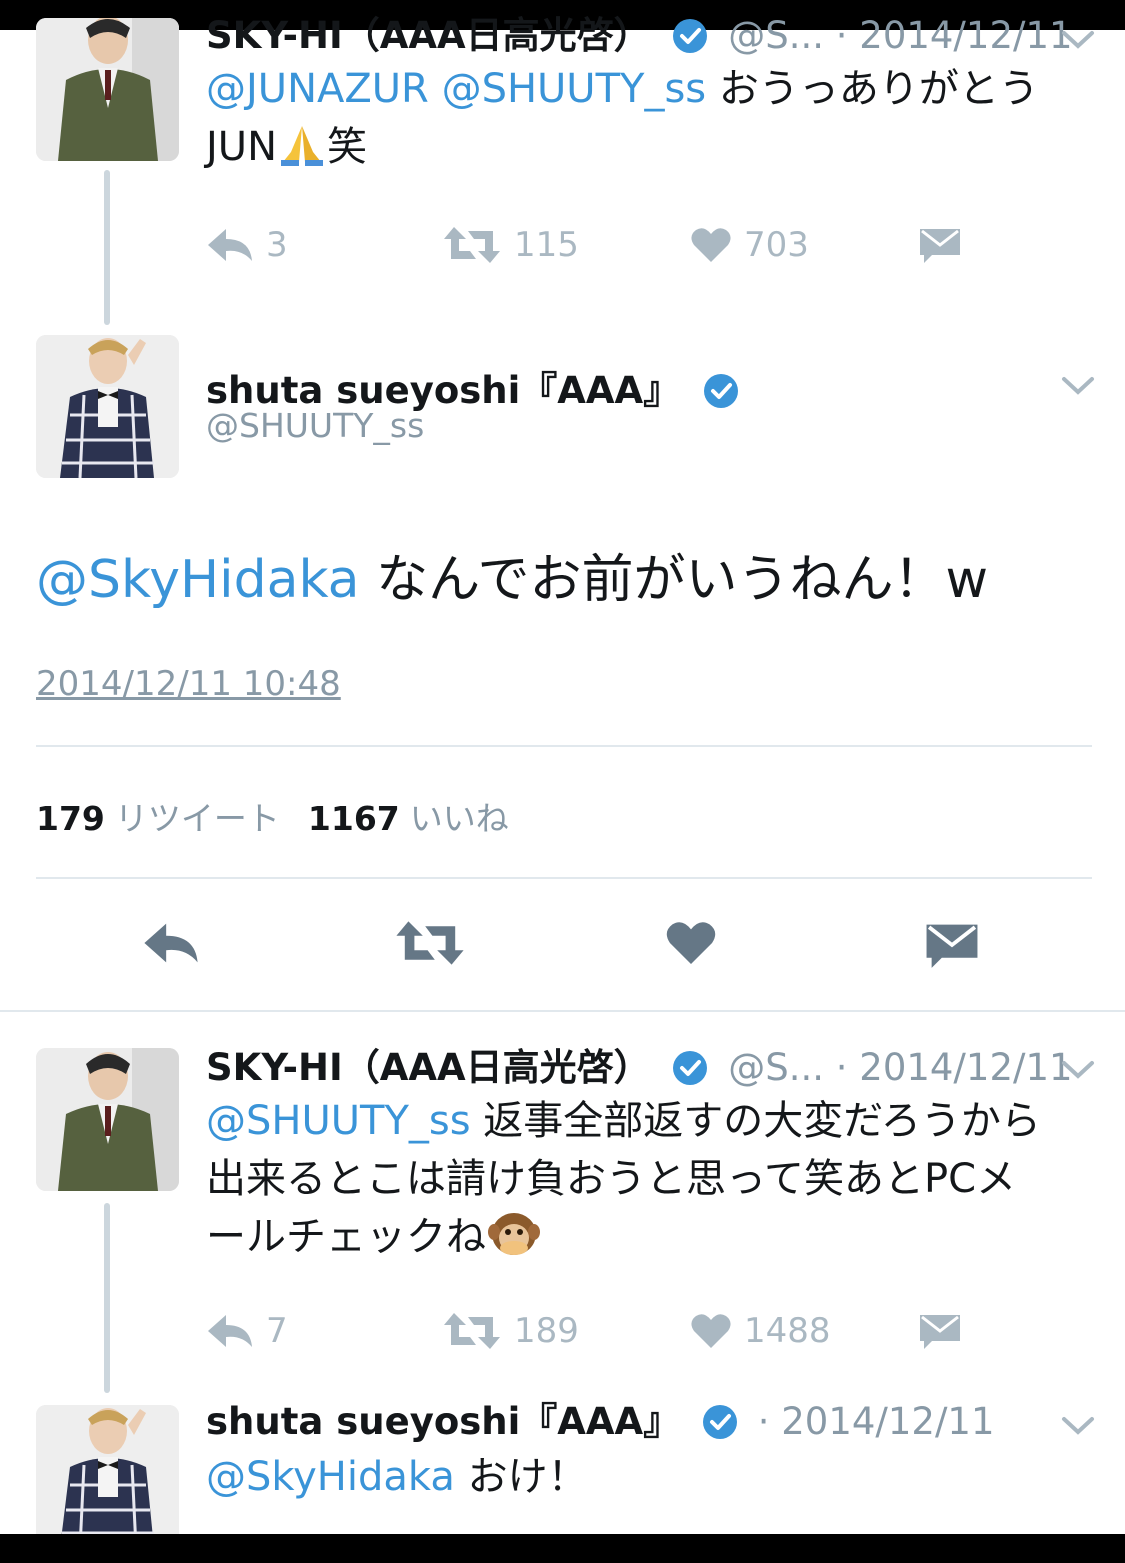 The width and height of the screenshot is (1125, 1563). I want to click on text-segment: 返事全部返すの大変だろうから, so click(762, 1121).